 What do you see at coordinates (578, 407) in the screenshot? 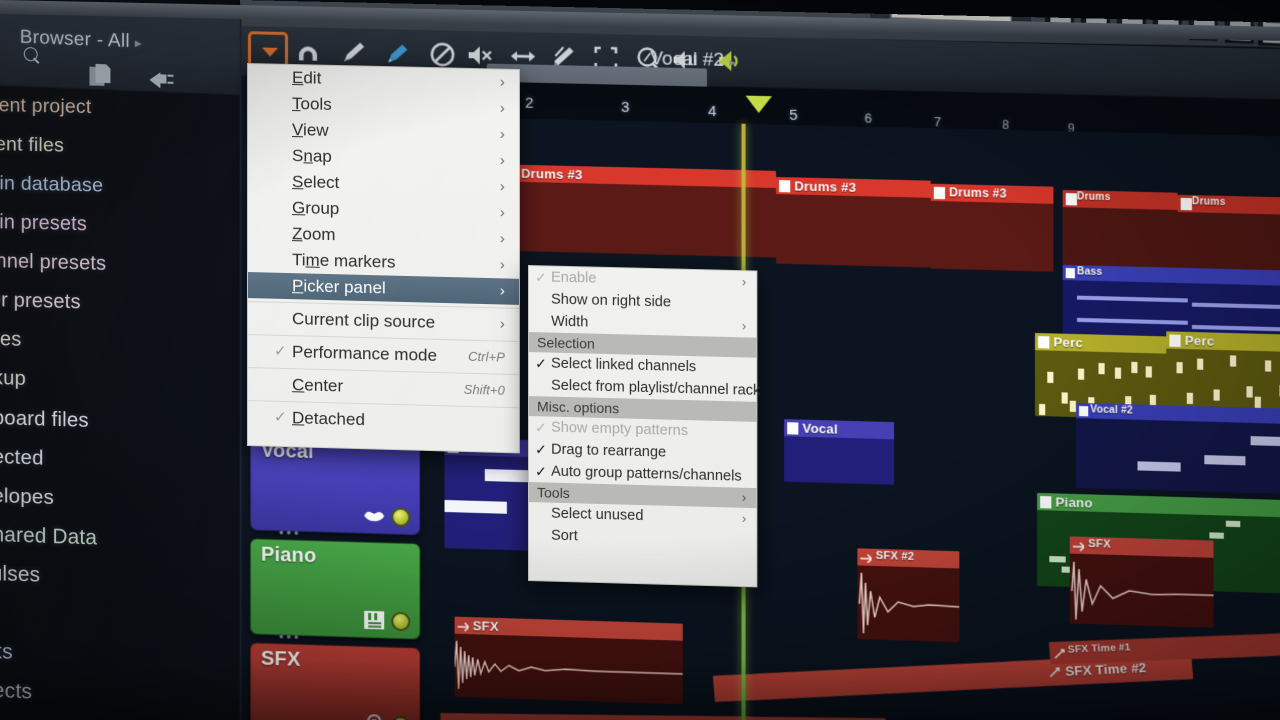
I see `submenu-item-label: Misc. options` at bounding box center [578, 407].